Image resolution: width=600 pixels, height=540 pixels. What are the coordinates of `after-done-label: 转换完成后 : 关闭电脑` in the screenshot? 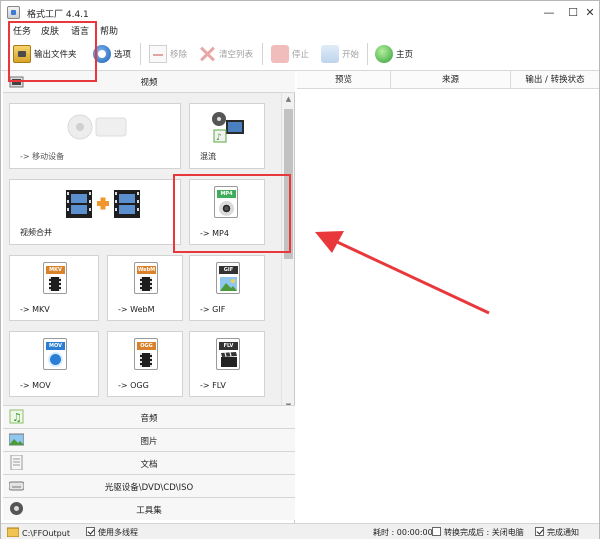 It's located at (484, 532).